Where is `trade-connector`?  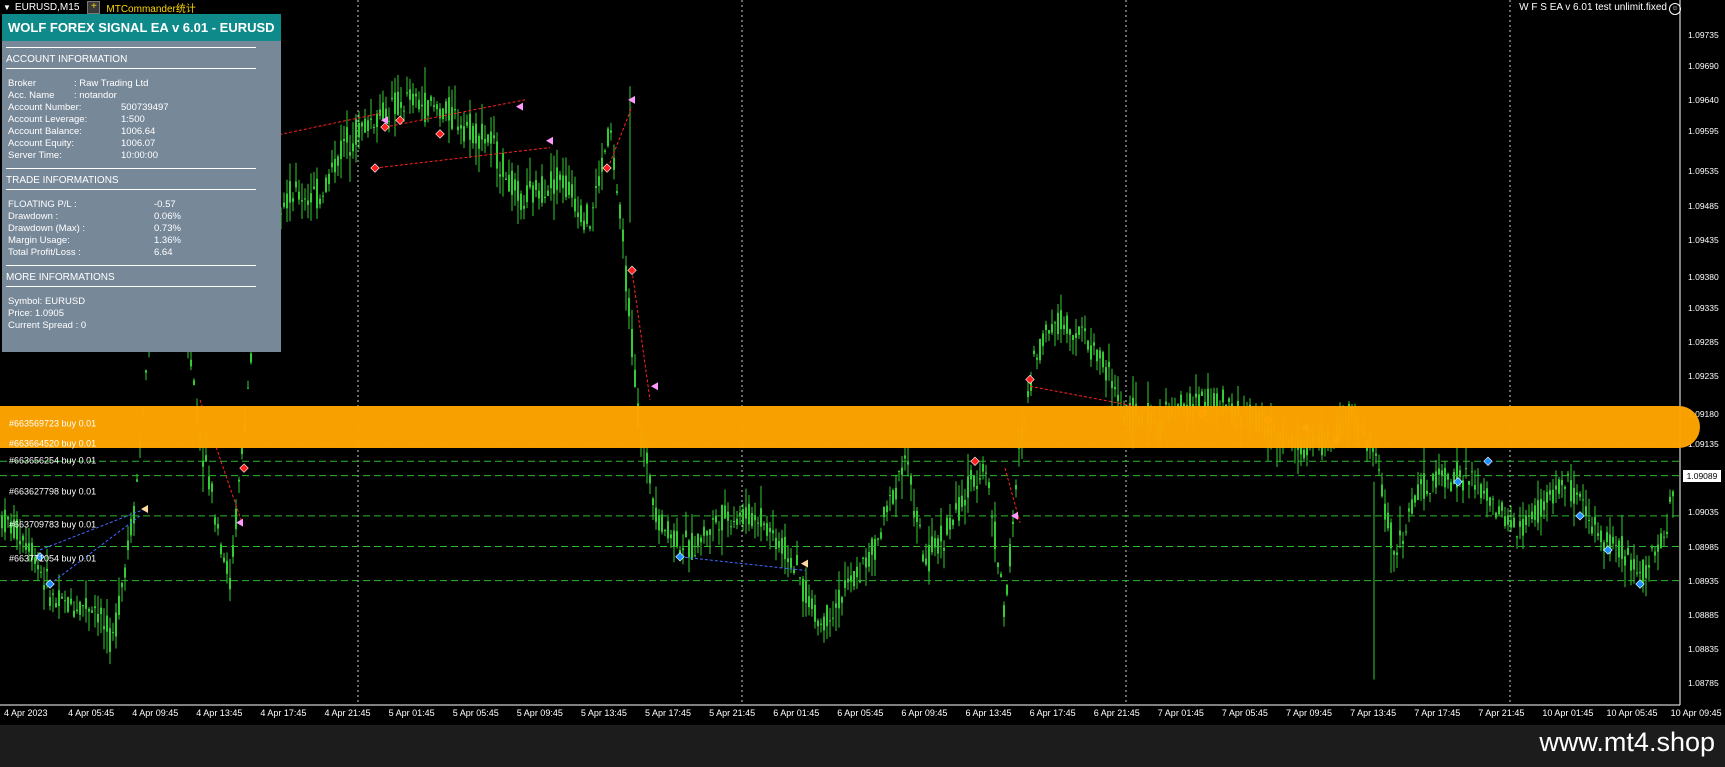
trade-connector is located at coordinates (92, 529).